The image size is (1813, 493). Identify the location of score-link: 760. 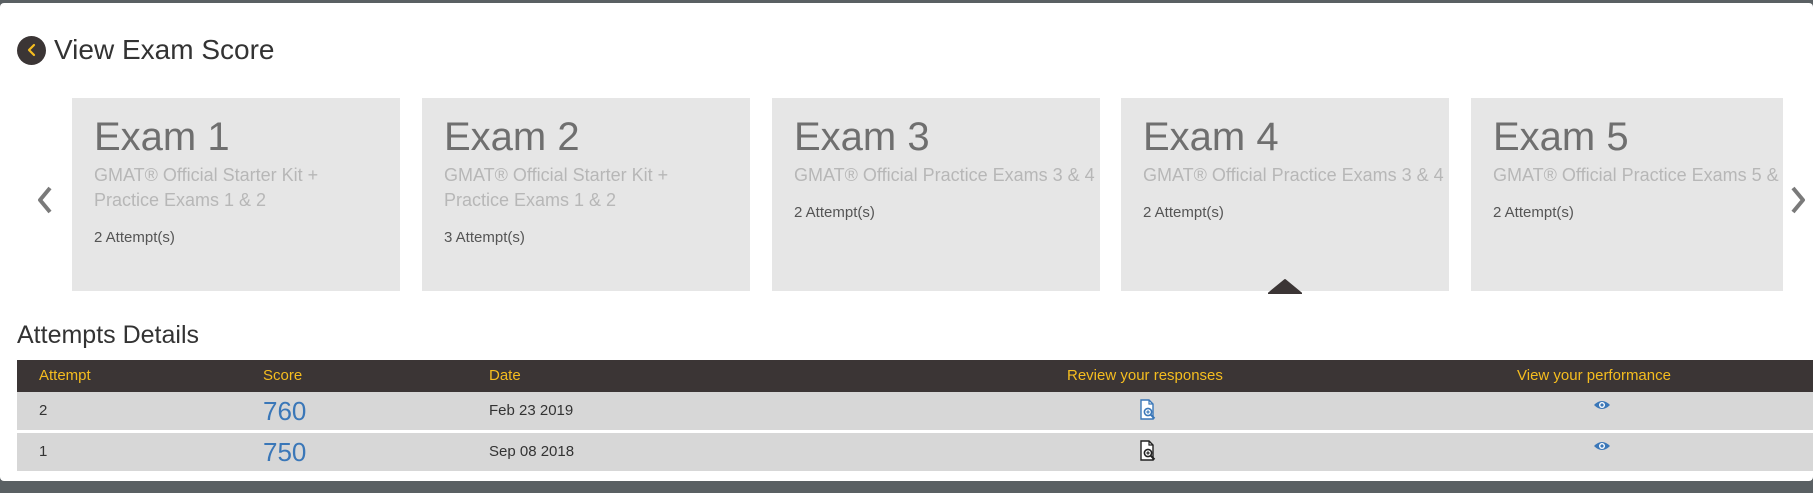
(284, 411).